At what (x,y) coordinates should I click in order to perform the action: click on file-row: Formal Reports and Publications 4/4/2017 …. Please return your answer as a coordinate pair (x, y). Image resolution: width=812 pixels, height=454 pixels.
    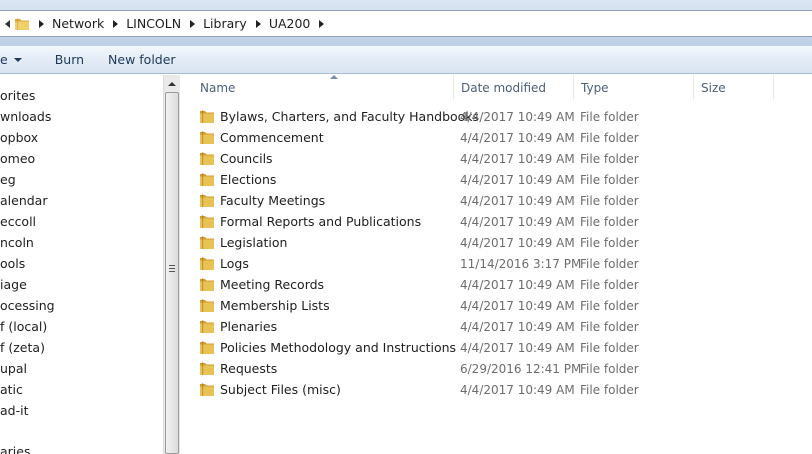
    Looking at the image, I should click on (496, 221).